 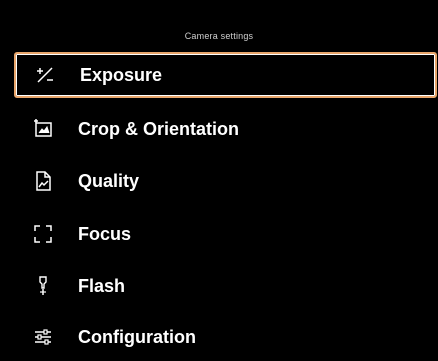 I want to click on menu-item-label: Quality, so click(x=109, y=180).